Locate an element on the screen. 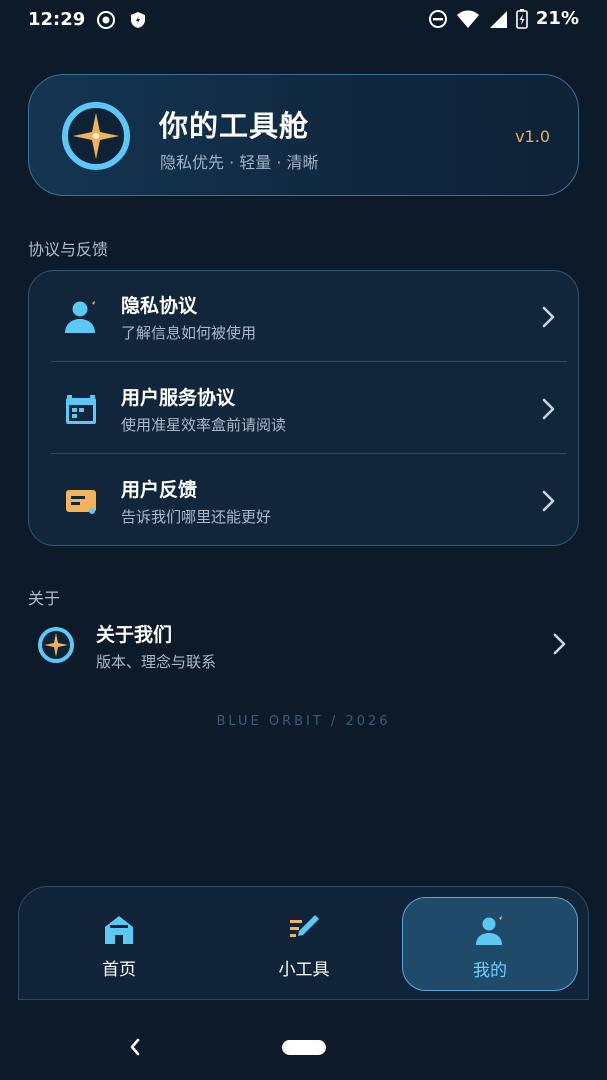 This screenshot has width=607, height=1080. hero-card: 你的工具舱 隐私优先 · 轻量 · 清晰 v1.0 is located at coordinates (303, 135).